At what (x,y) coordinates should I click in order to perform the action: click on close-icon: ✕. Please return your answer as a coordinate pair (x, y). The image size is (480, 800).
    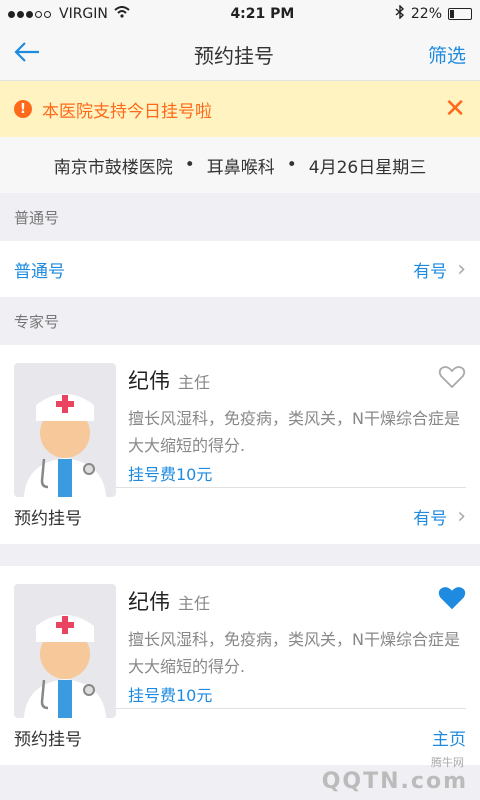
    Looking at the image, I should click on (455, 109).